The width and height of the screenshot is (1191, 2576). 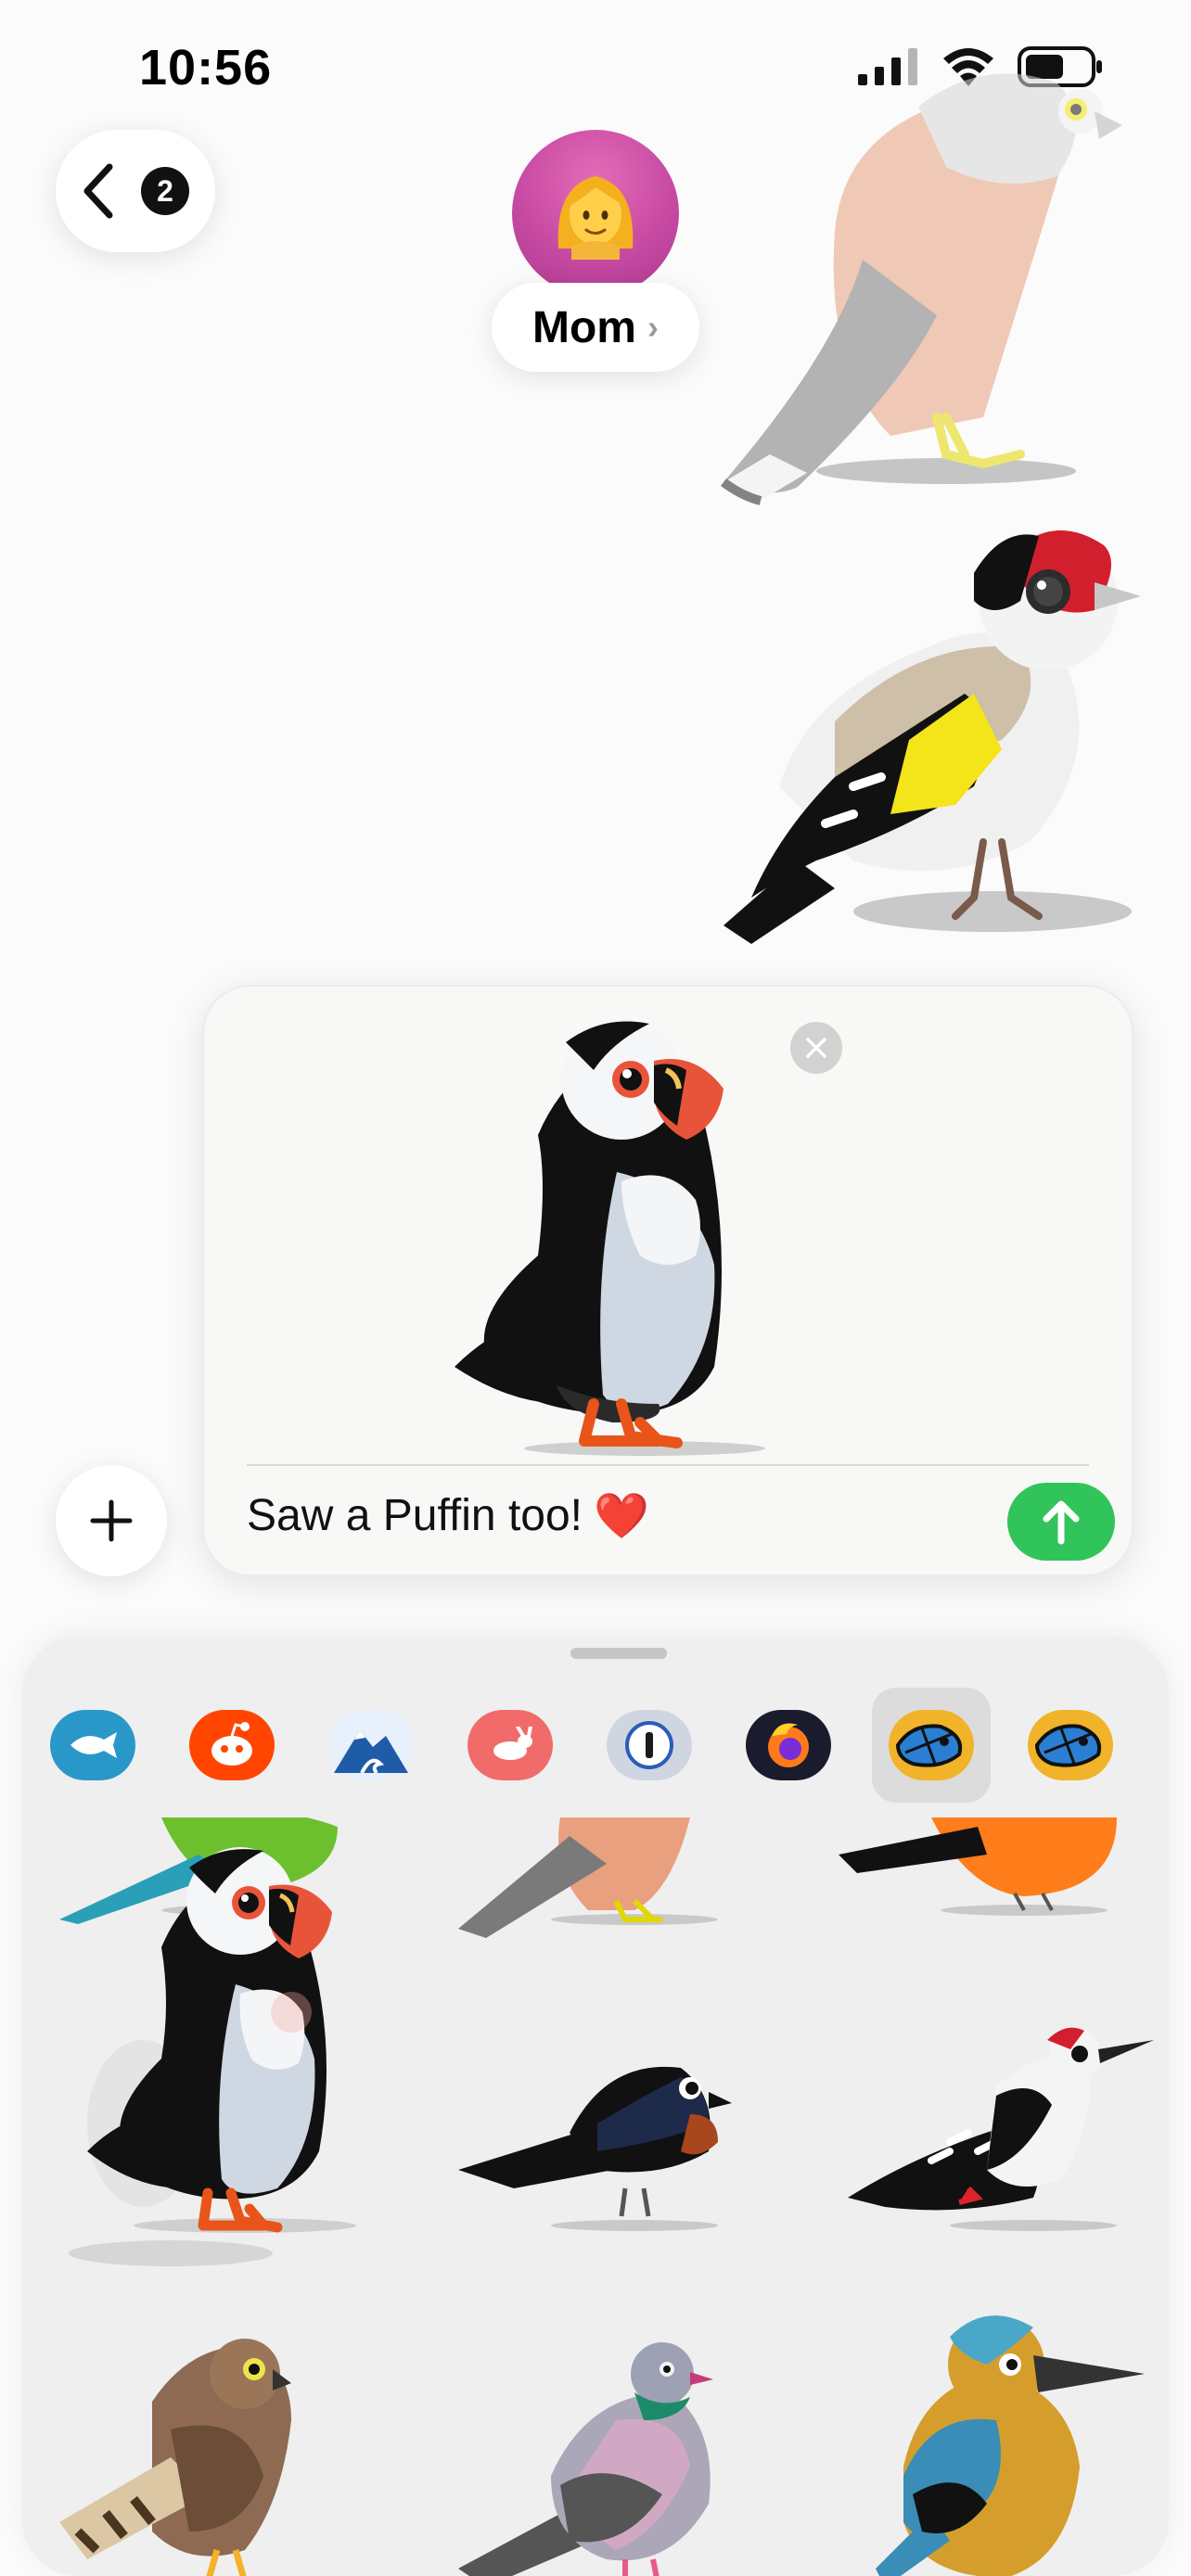 I want to click on chevron-right-icon: ›, so click(x=653, y=327).